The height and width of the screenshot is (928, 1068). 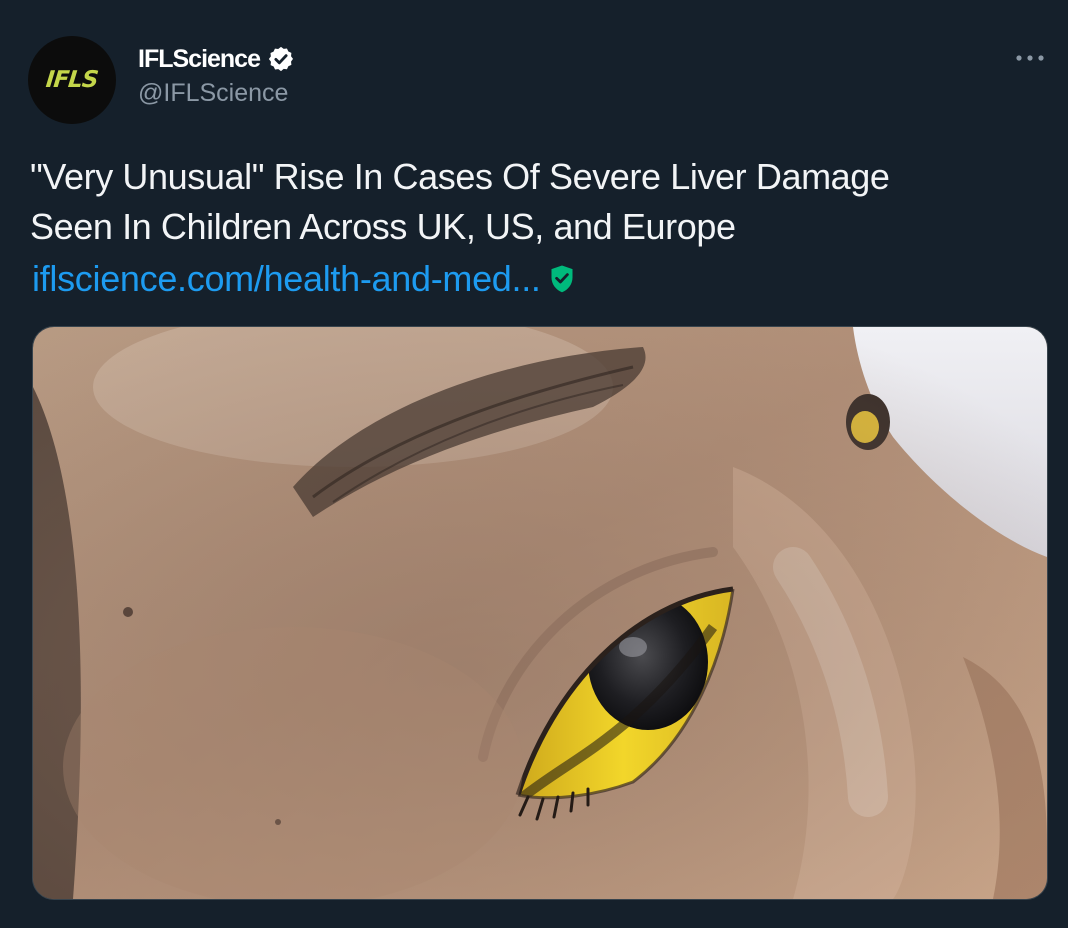 I want to click on more-options-button, so click(x=1030, y=58).